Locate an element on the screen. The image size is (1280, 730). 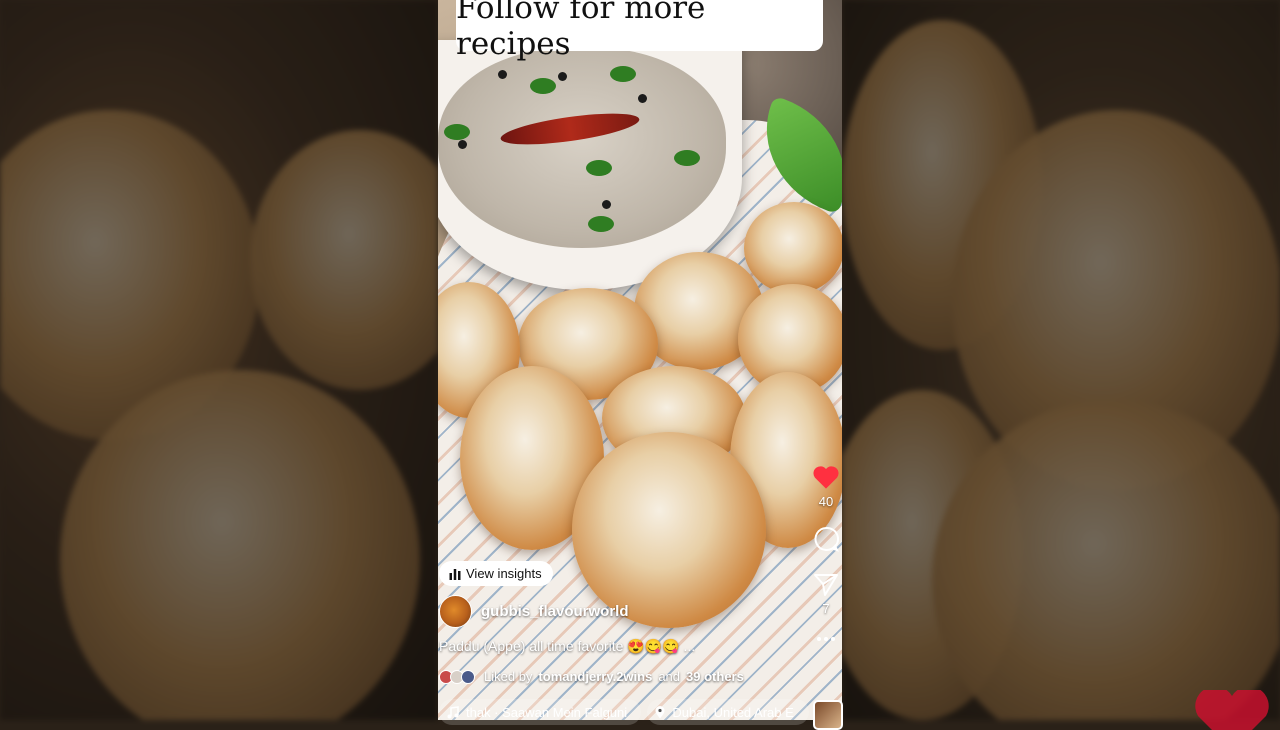
view-insights-button: View insights is located at coordinates (496, 573).